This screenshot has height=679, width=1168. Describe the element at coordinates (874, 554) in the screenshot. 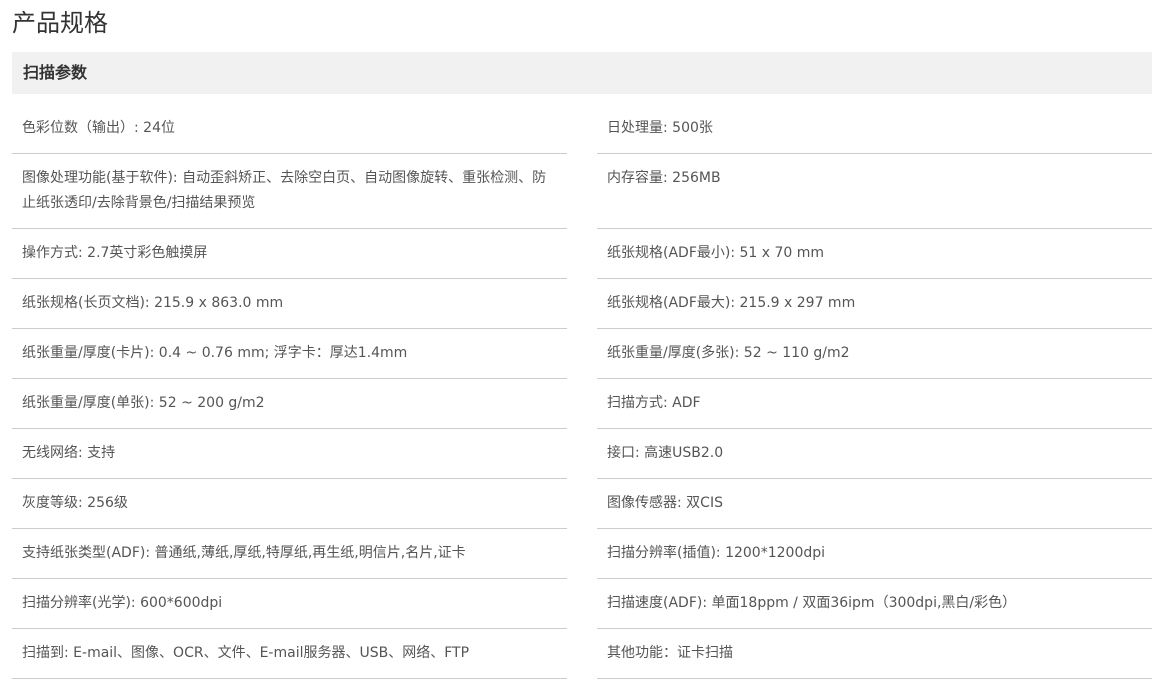

I see `spec-item: 扫描分辨率(插值): 1200*1200dpi` at that location.